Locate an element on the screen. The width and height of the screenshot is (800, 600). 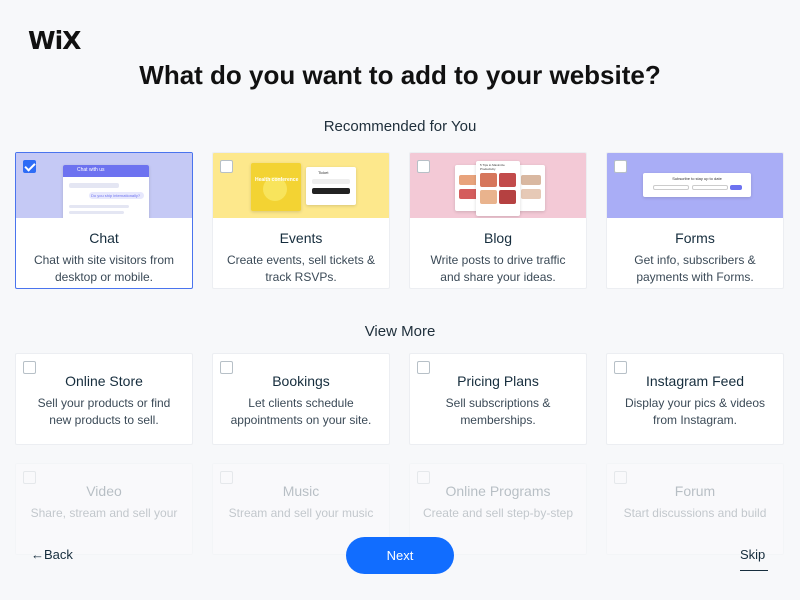
events-checkbox is located at coordinates (226, 166).